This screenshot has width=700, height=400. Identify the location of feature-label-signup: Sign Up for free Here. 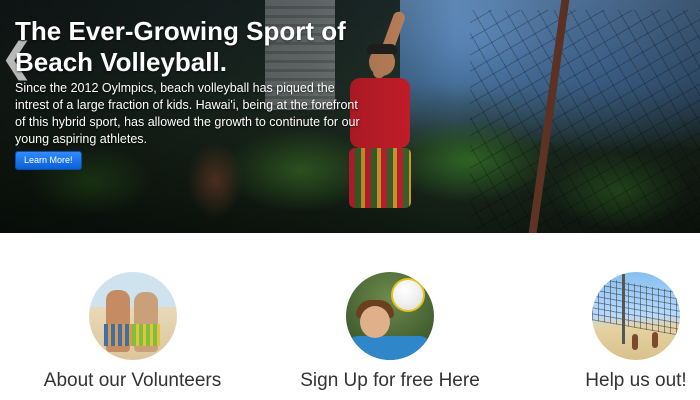
(390, 381).